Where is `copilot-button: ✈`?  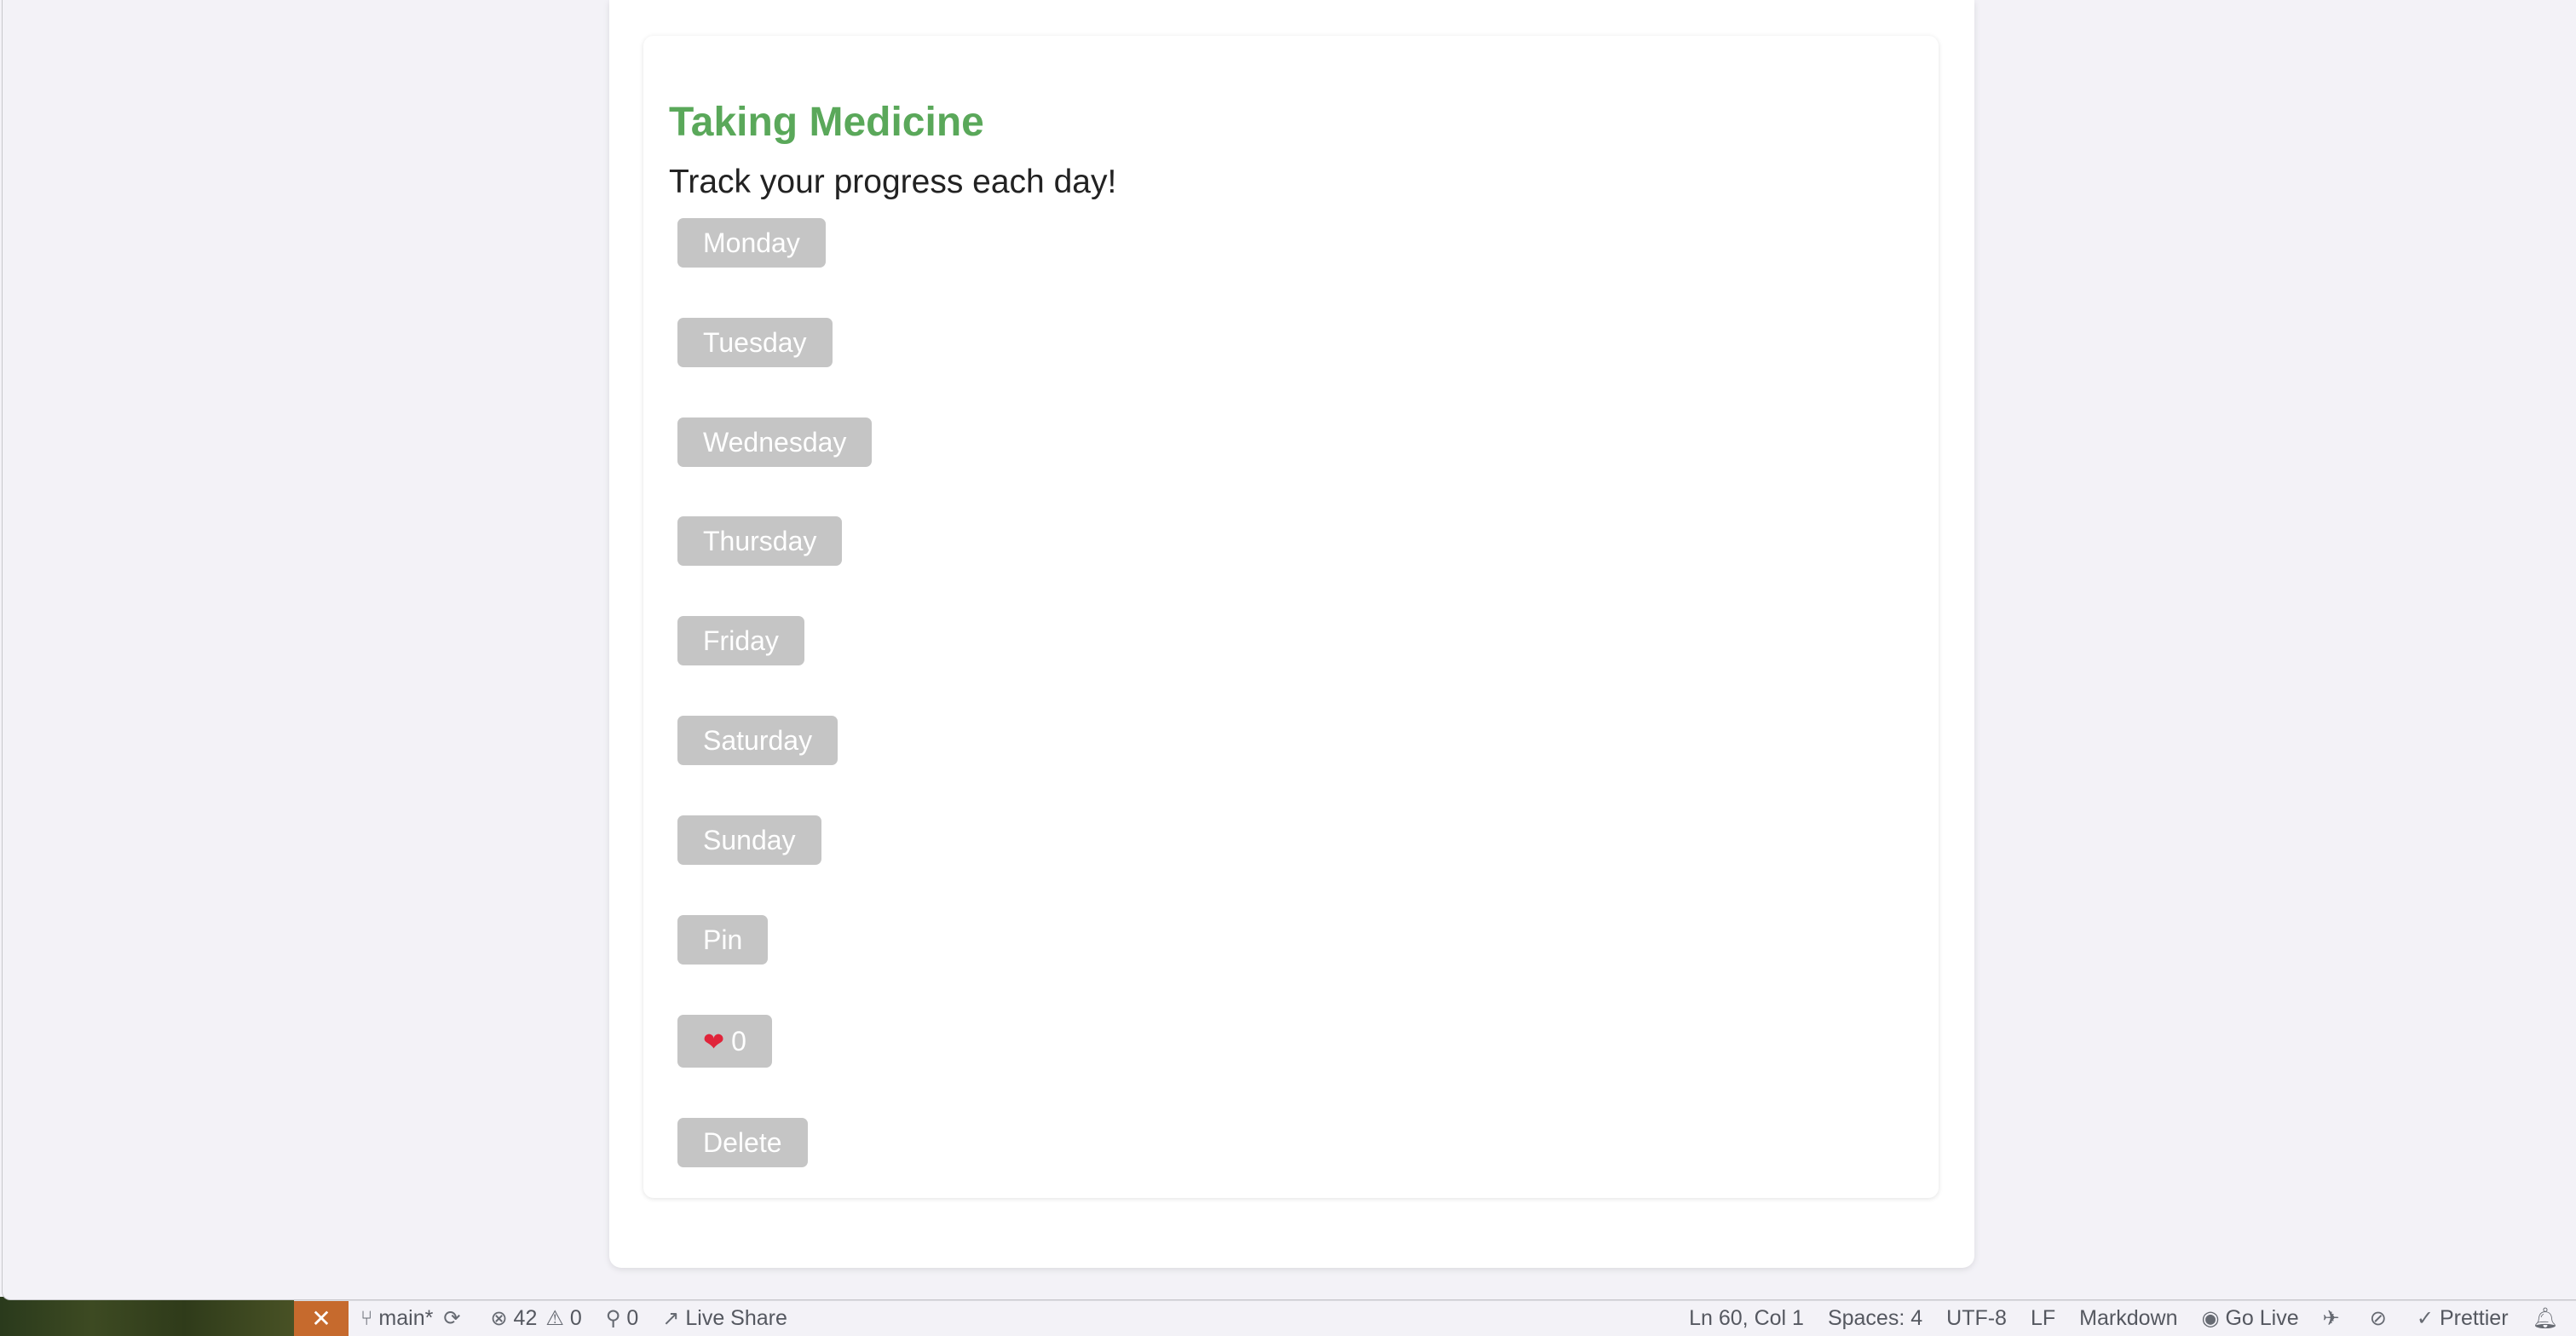 copilot-button: ✈ is located at coordinates (2334, 1318).